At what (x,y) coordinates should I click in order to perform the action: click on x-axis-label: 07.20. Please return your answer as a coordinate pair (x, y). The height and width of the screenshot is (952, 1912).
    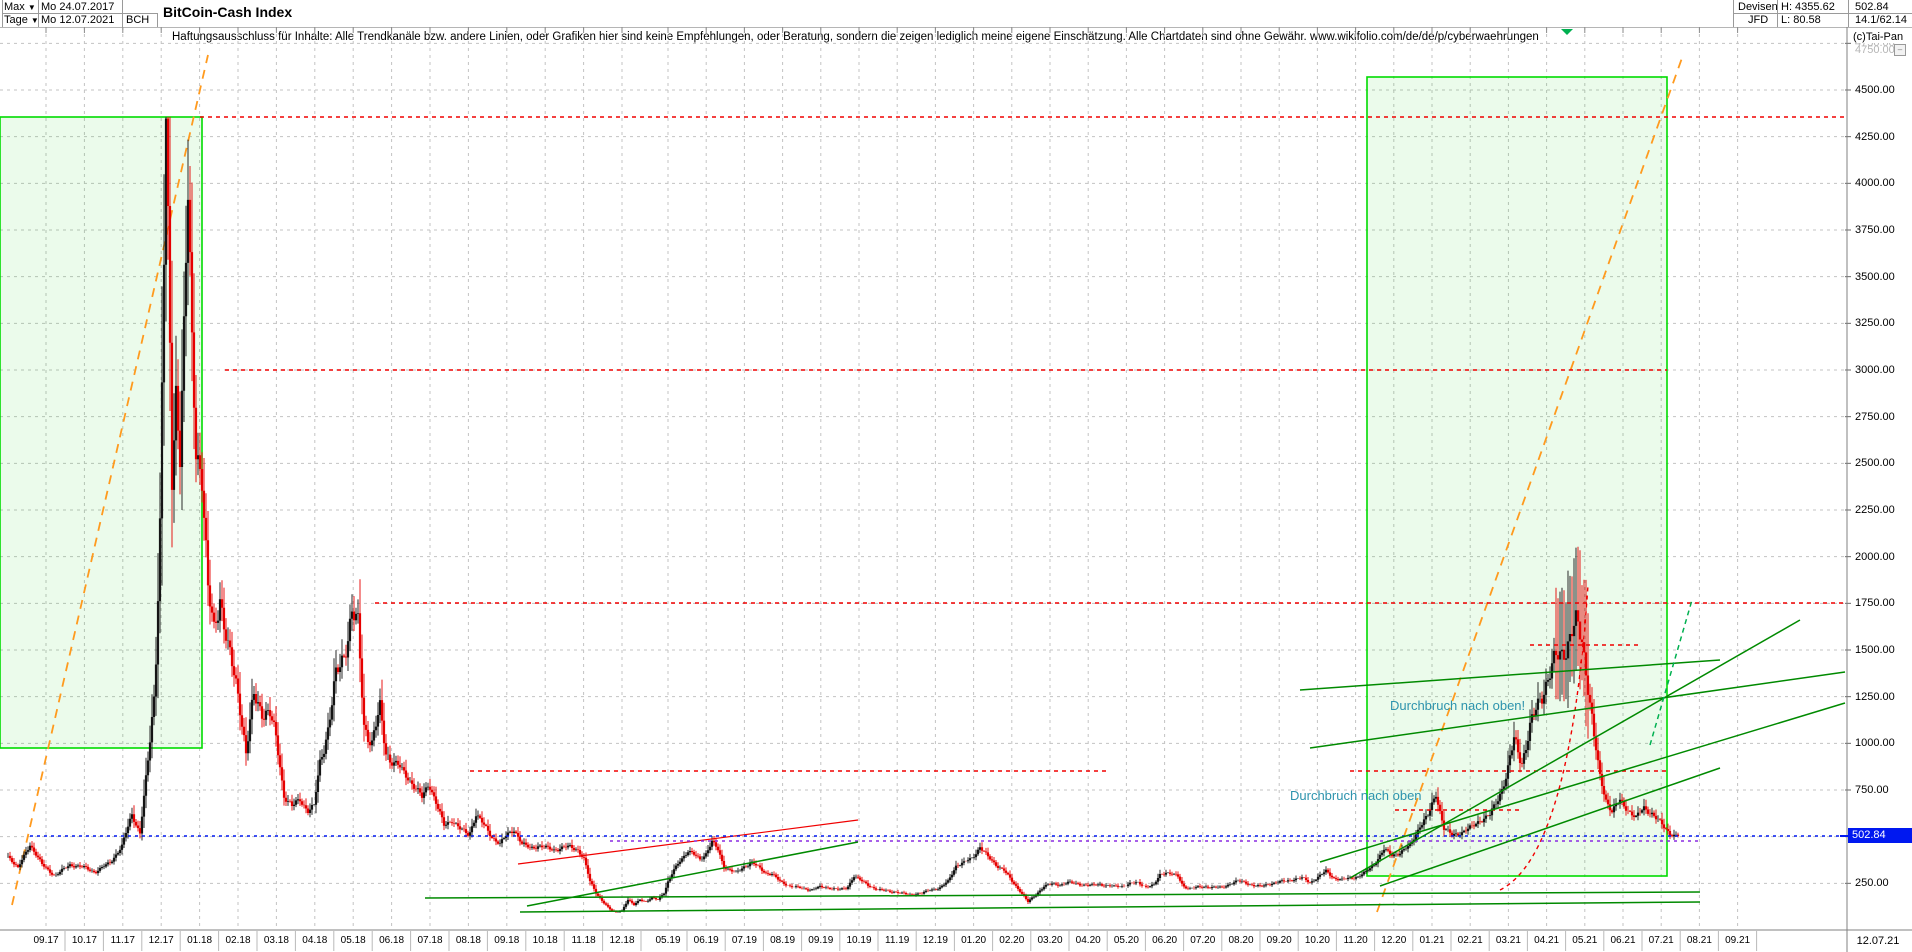
    Looking at the image, I should click on (1203, 940).